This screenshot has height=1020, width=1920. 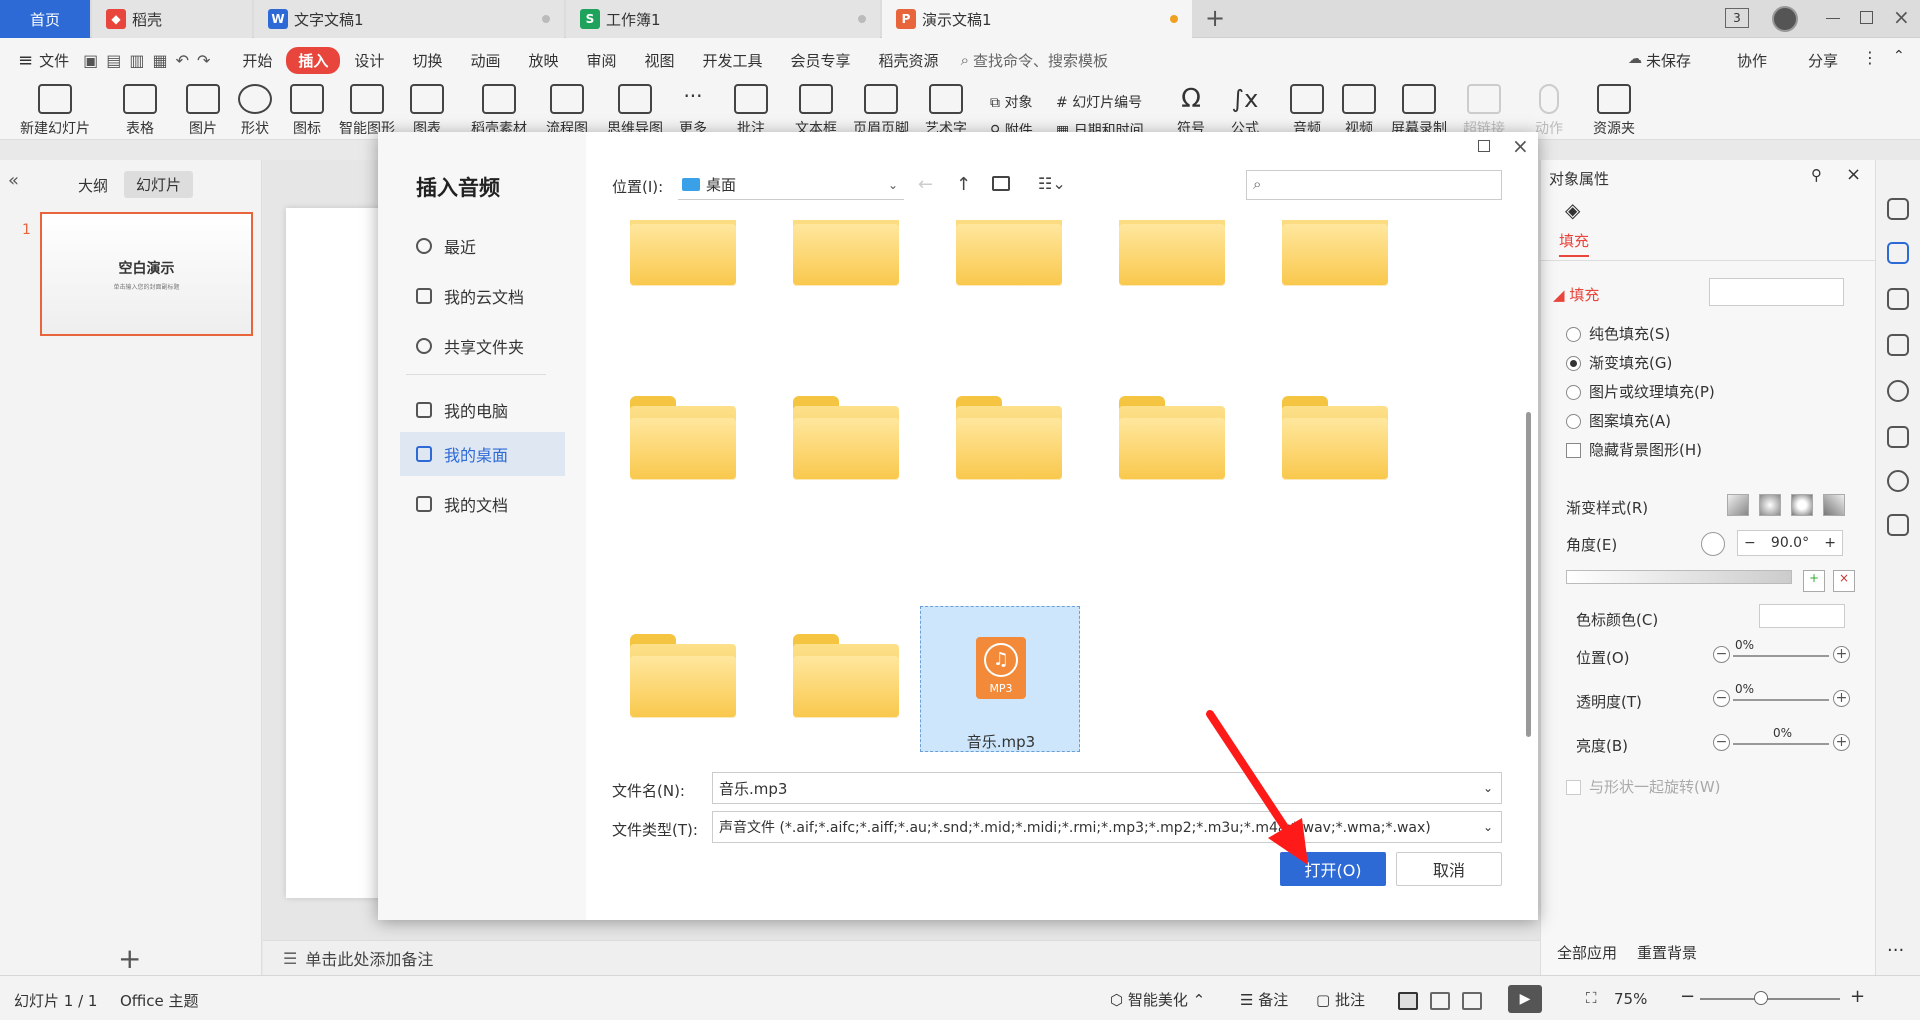 I want to click on zoom-slider-thumb, so click(x=1761, y=998).